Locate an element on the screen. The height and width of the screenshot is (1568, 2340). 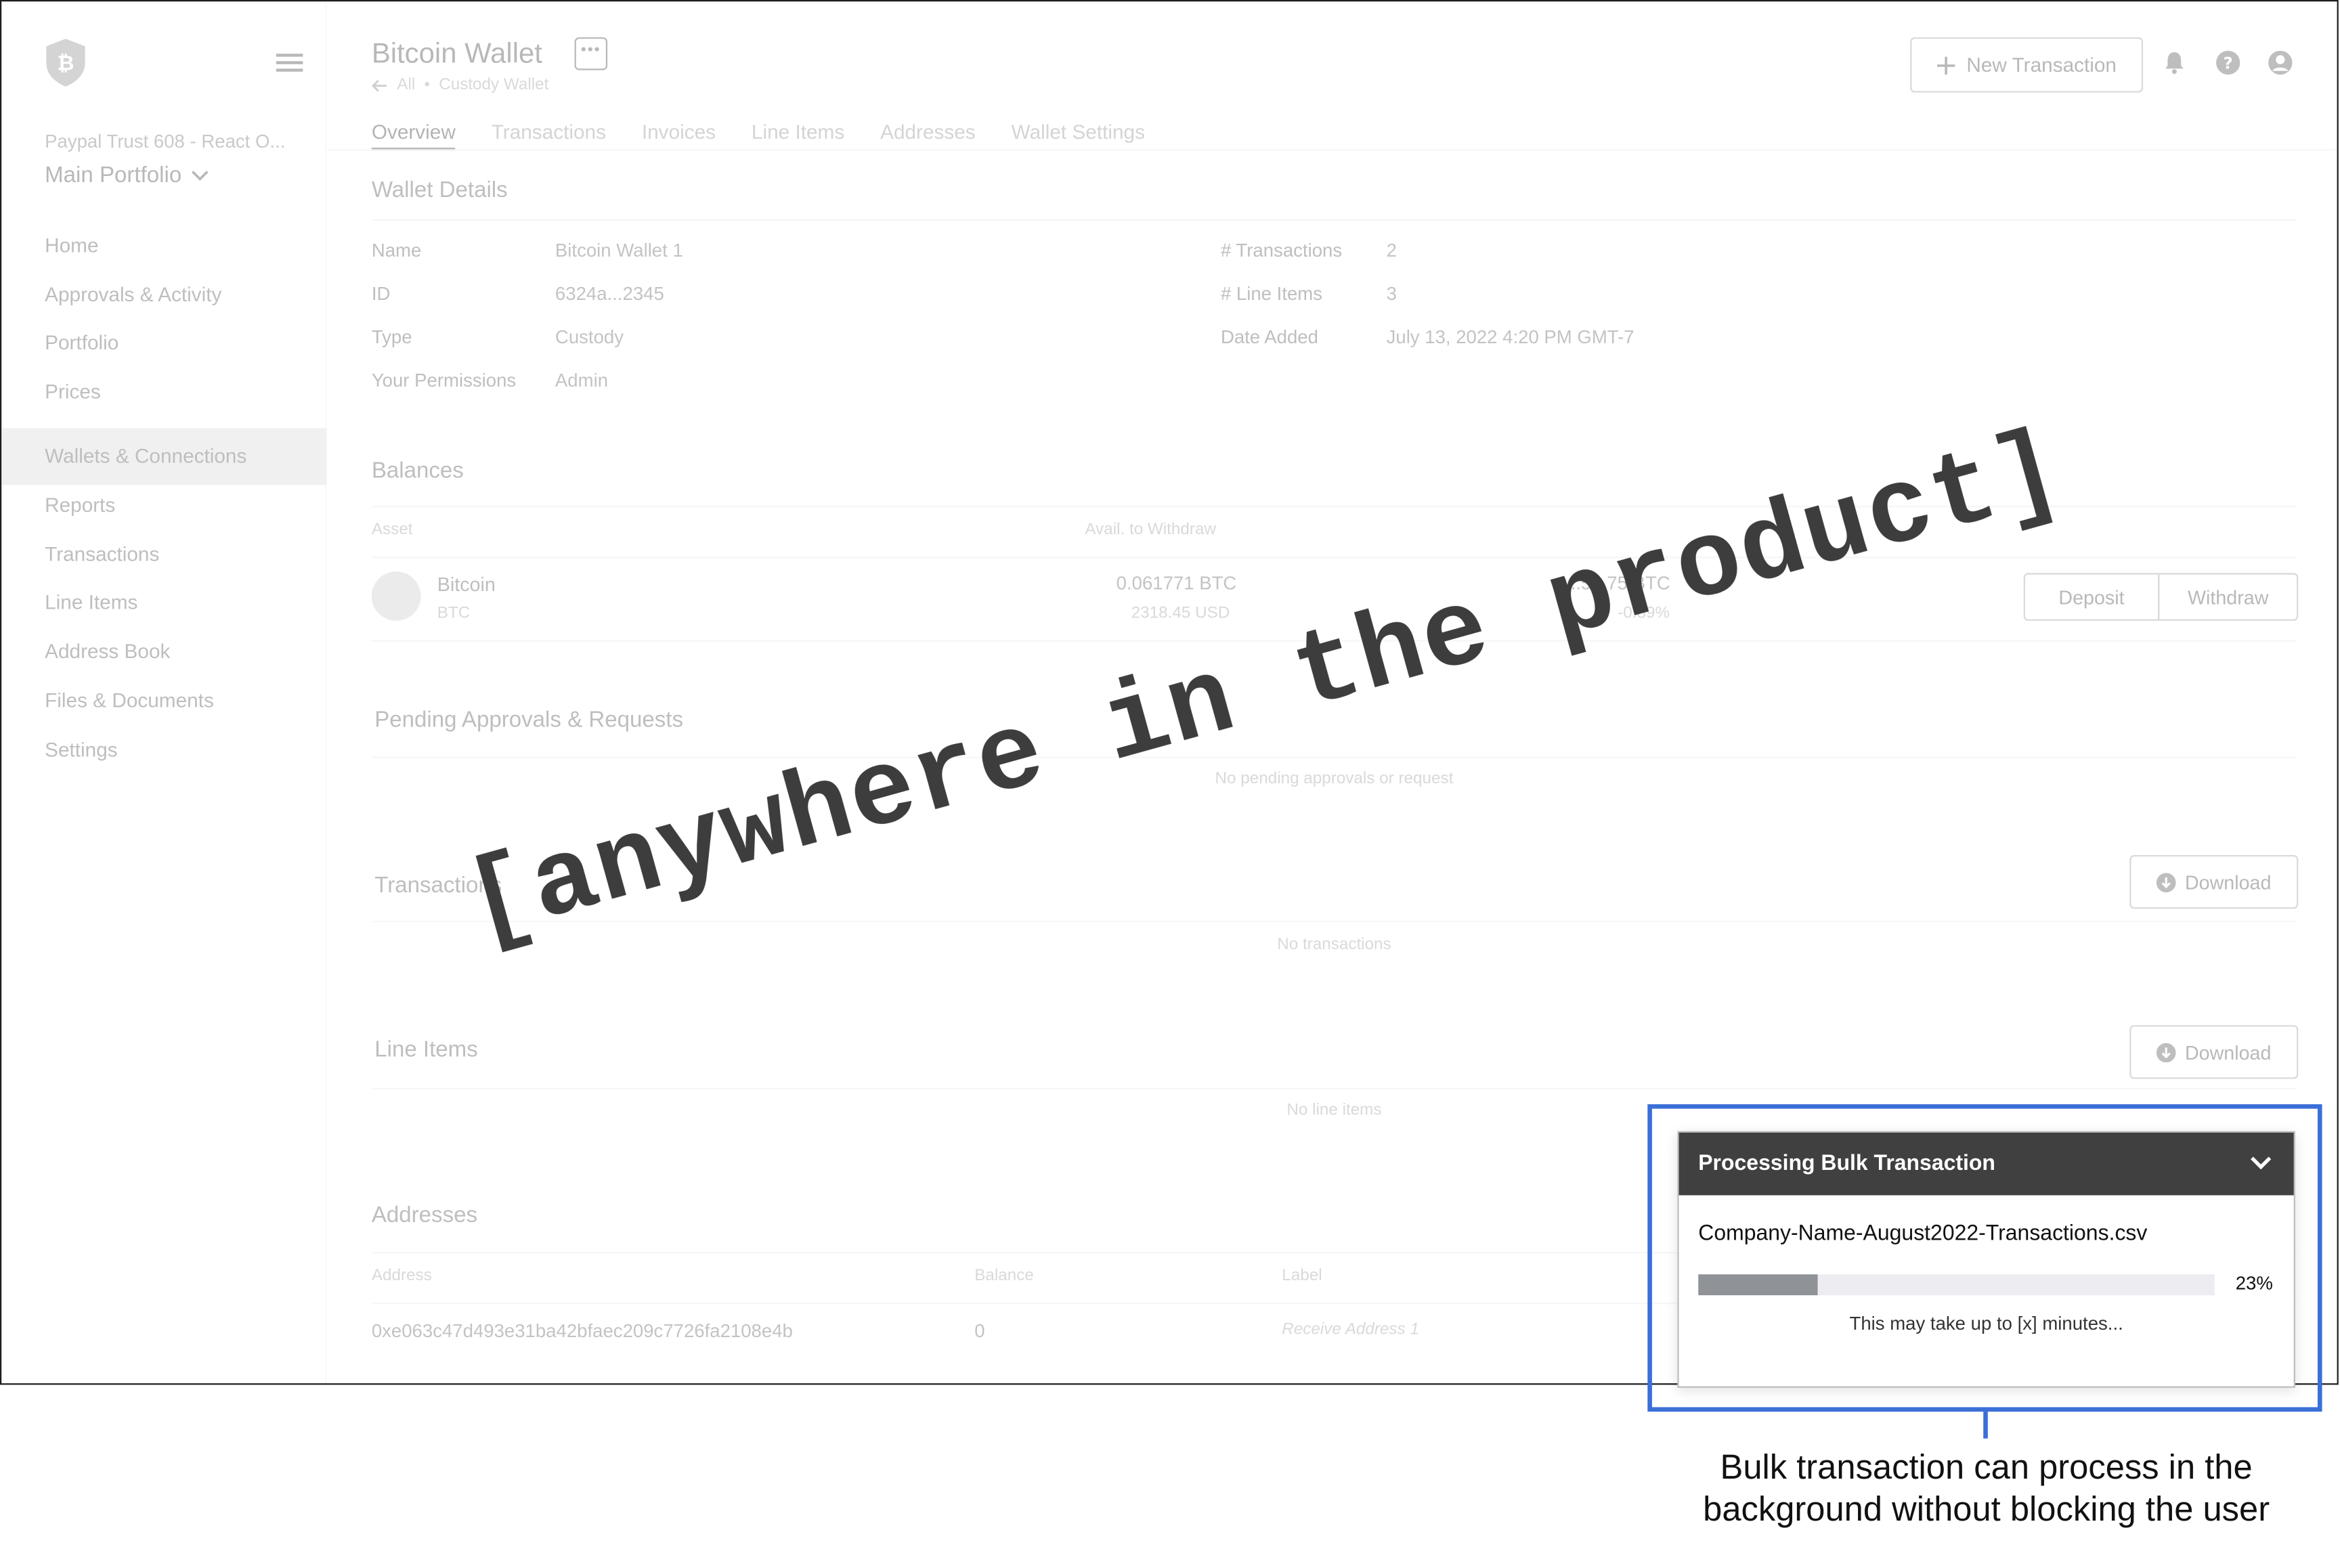
col-address: Address is located at coordinates (401, 1276).